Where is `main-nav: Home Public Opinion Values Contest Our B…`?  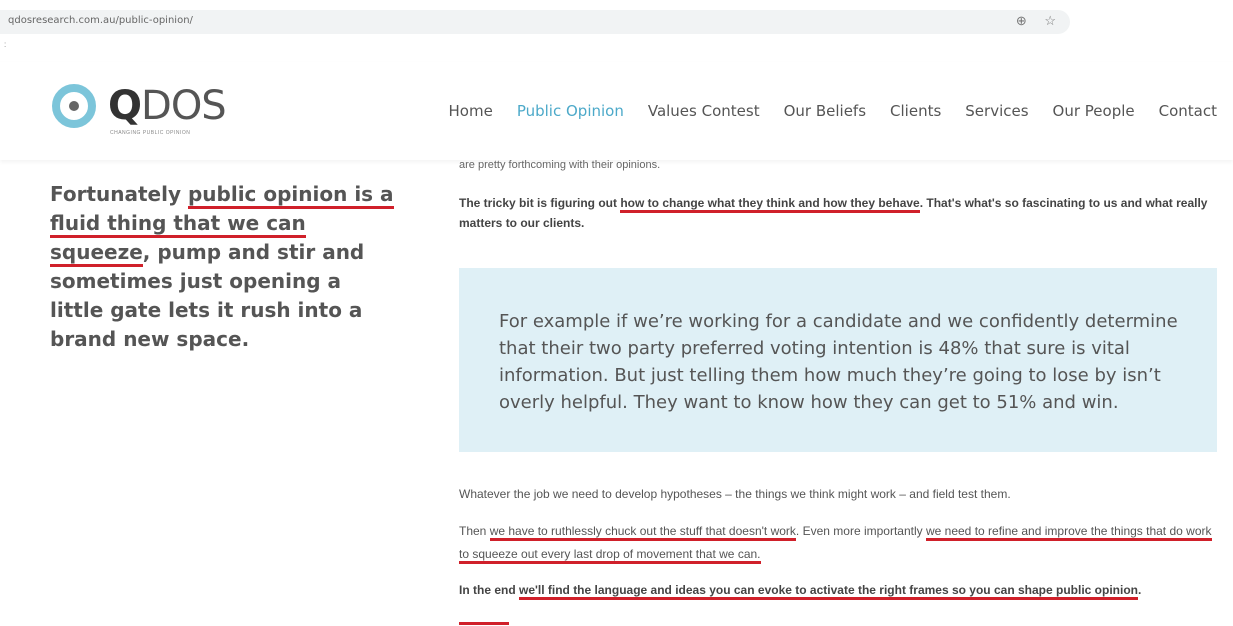 main-nav: Home Public Opinion Values Contest Our B… is located at coordinates (821, 111).